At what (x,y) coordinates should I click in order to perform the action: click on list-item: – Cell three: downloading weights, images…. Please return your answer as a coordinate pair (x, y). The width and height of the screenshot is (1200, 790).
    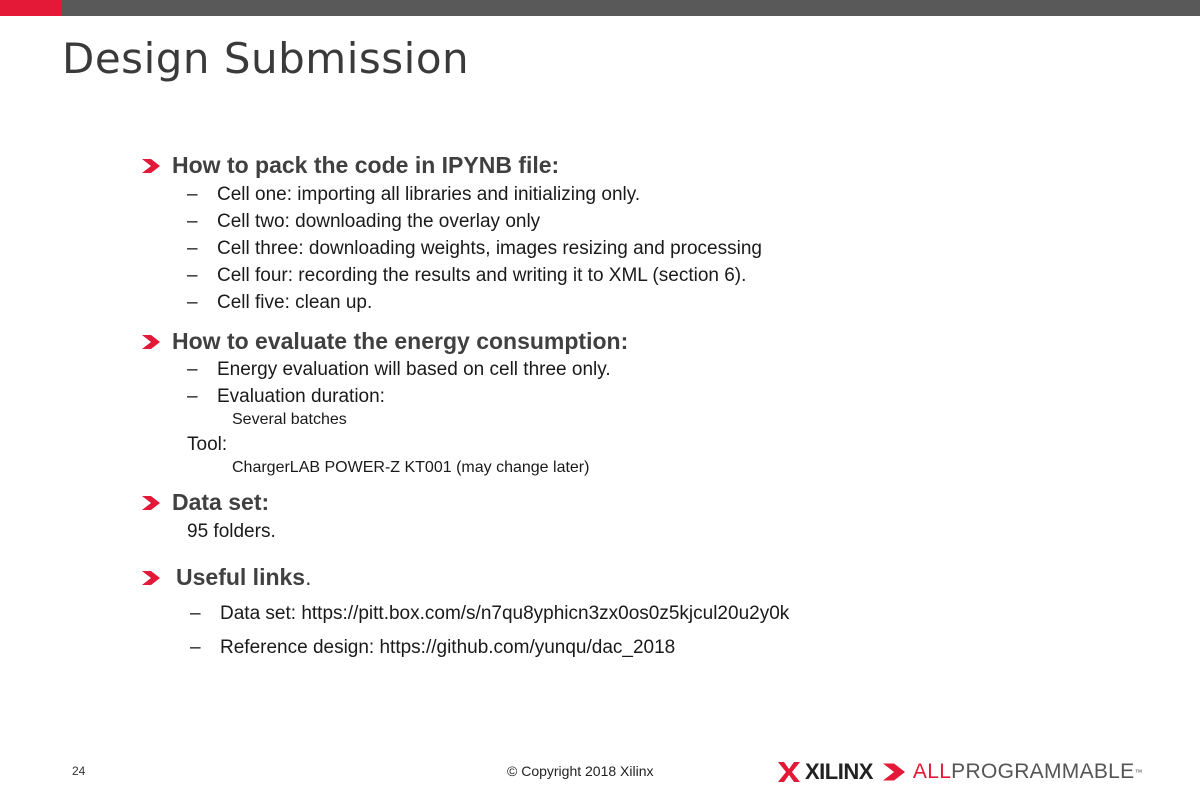
    Looking at the image, I should click on (474, 249).